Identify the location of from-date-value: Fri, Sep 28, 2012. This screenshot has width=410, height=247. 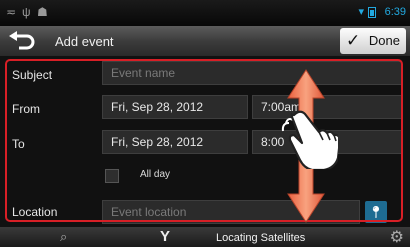
(157, 107).